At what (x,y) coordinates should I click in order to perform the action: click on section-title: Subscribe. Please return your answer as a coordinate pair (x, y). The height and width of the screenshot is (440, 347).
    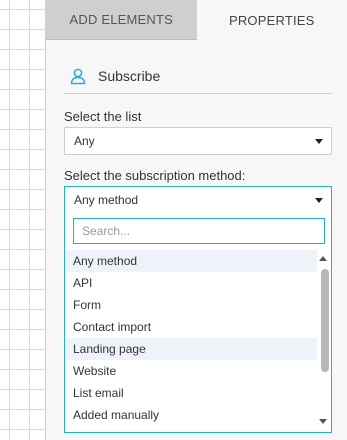
    Looking at the image, I should click on (129, 75).